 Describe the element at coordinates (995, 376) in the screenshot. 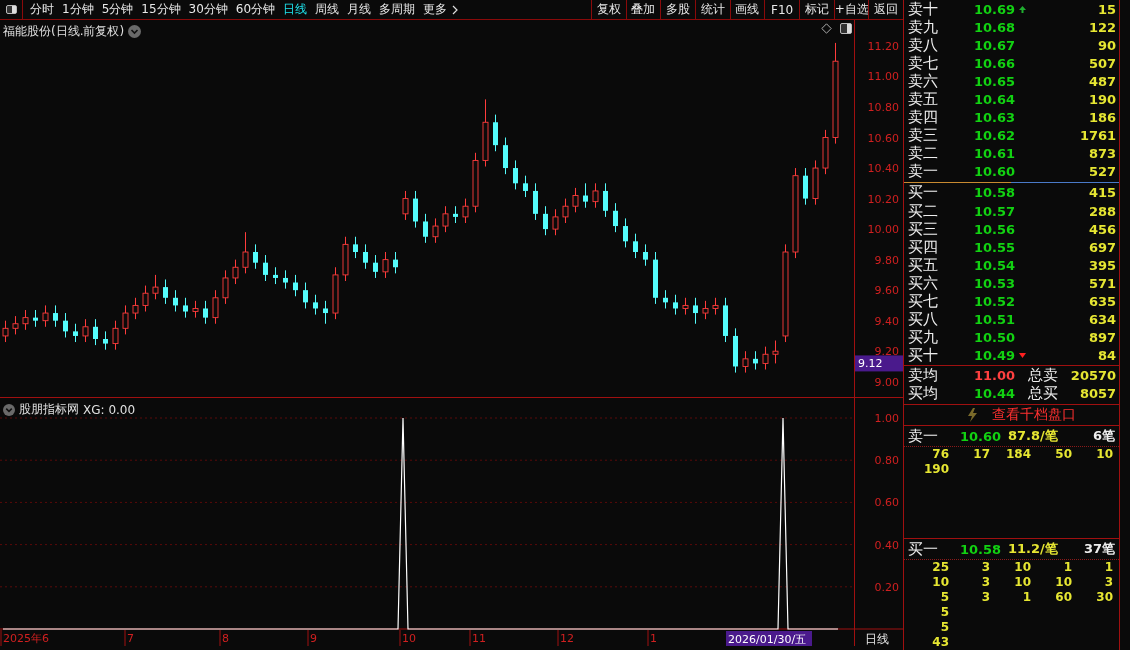

I see `average-price: 11.00` at that location.